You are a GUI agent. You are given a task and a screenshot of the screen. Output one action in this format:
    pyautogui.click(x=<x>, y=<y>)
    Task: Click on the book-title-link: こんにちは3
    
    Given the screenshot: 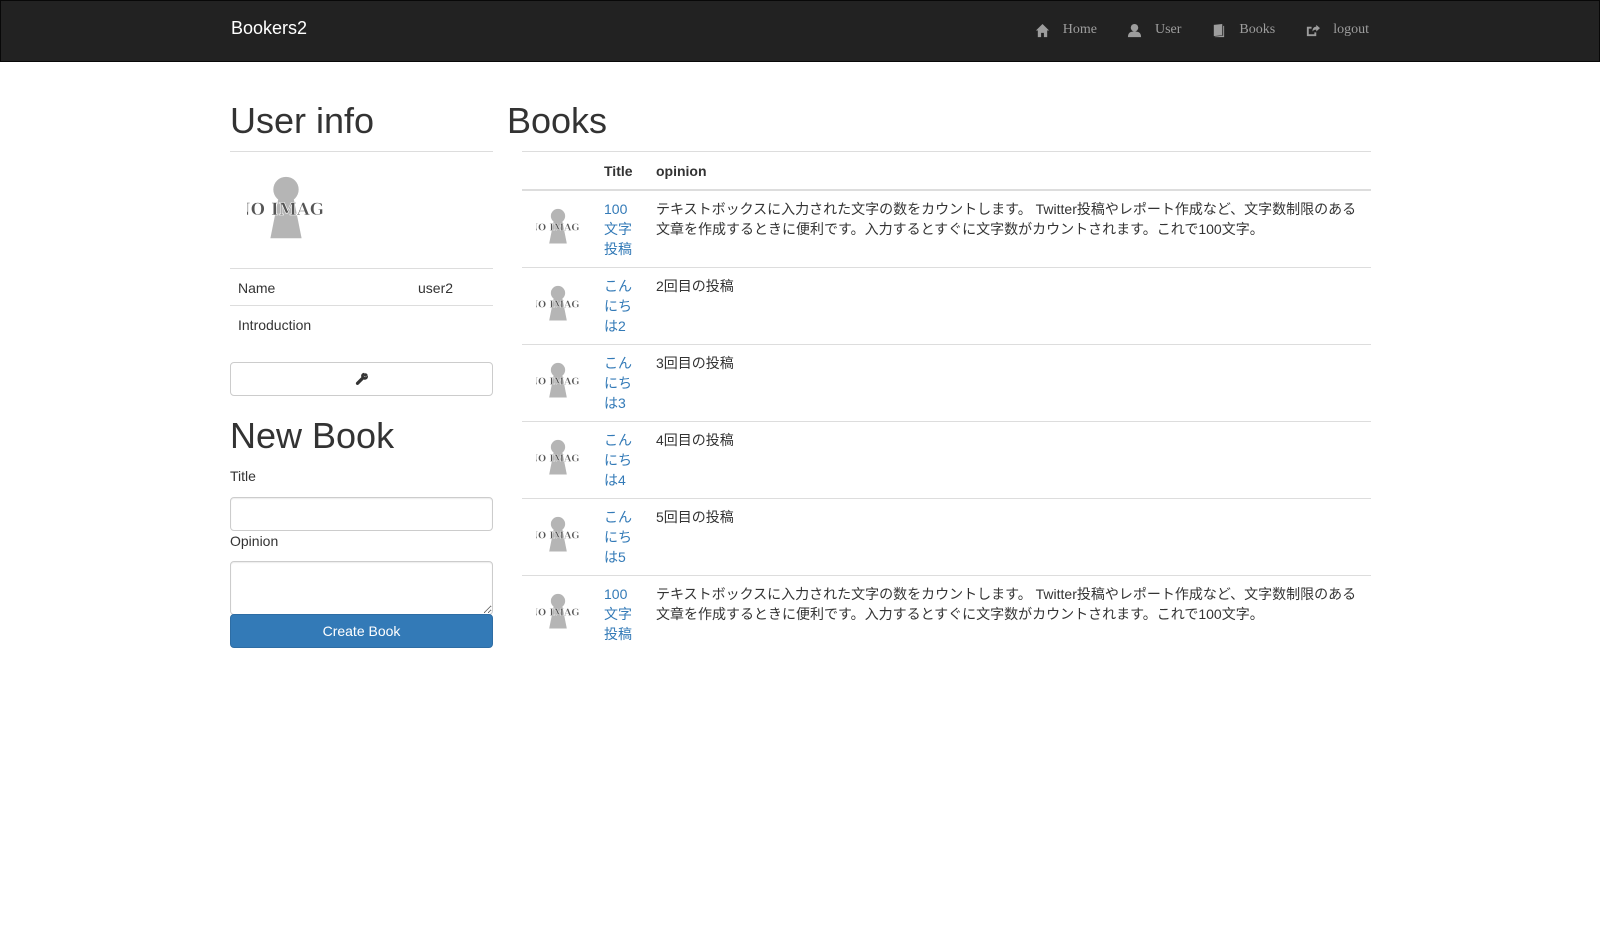 What is the action you would take?
    pyautogui.click(x=622, y=383)
    